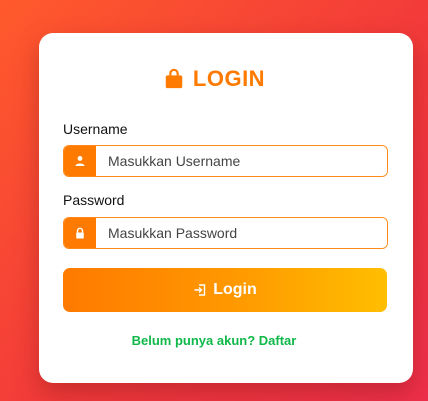  Describe the element at coordinates (241, 233) in the screenshot. I see `password-input` at that location.